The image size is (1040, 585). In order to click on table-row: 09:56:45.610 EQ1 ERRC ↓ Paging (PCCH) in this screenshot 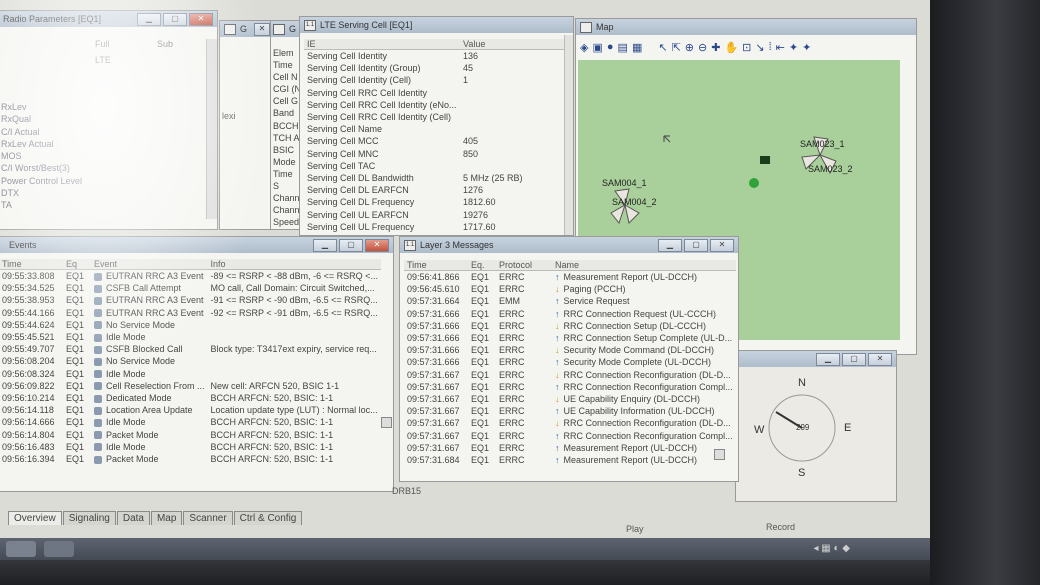, I will do `click(570, 289)`.